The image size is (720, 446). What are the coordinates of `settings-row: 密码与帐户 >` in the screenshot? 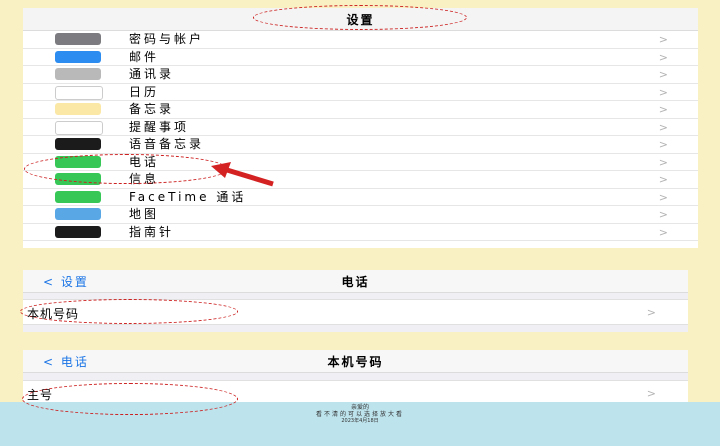 It's located at (360, 40).